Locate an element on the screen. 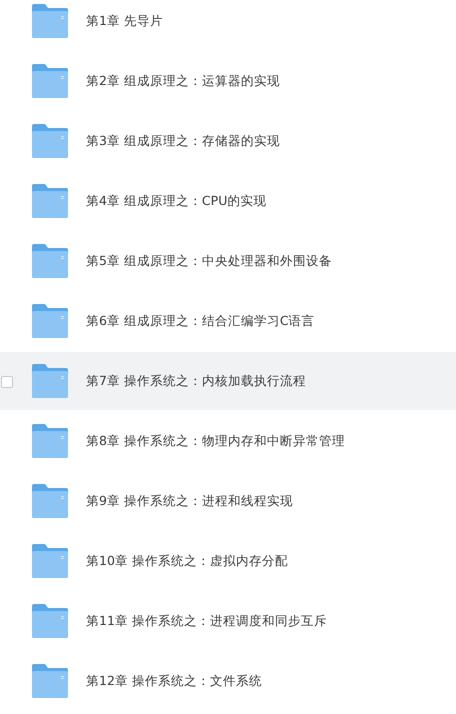 Image resolution: width=456 pixels, height=714 pixels. folder-name: 第3章 组成原理之：存储器的实现 is located at coordinates (183, 141).